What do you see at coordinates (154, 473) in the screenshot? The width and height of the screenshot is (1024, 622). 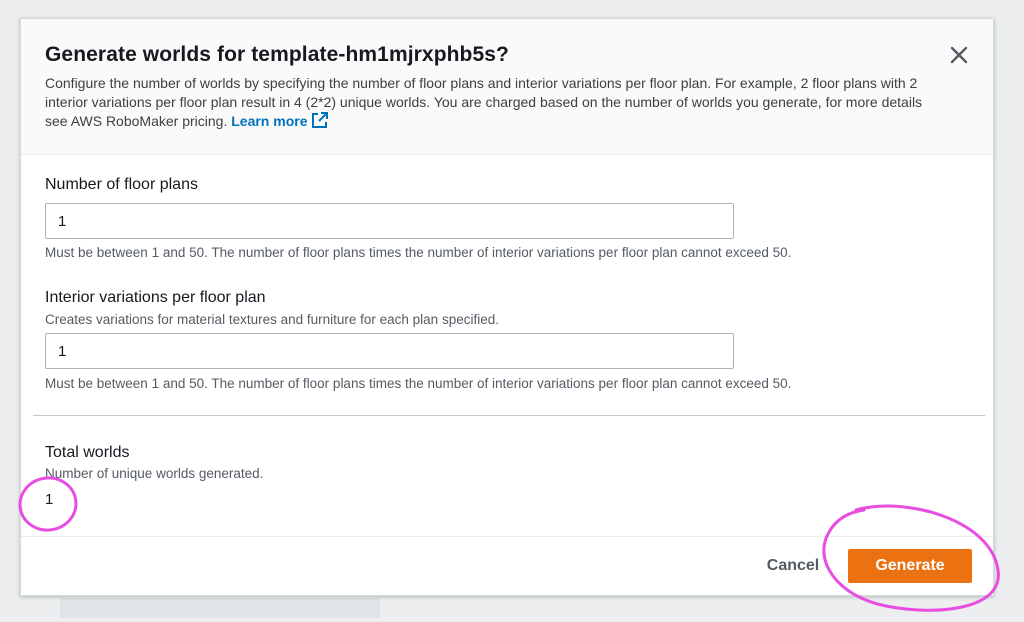 I see `total-worlds-description: Number of unique worlds generated.` at bounding box center [154, 473].